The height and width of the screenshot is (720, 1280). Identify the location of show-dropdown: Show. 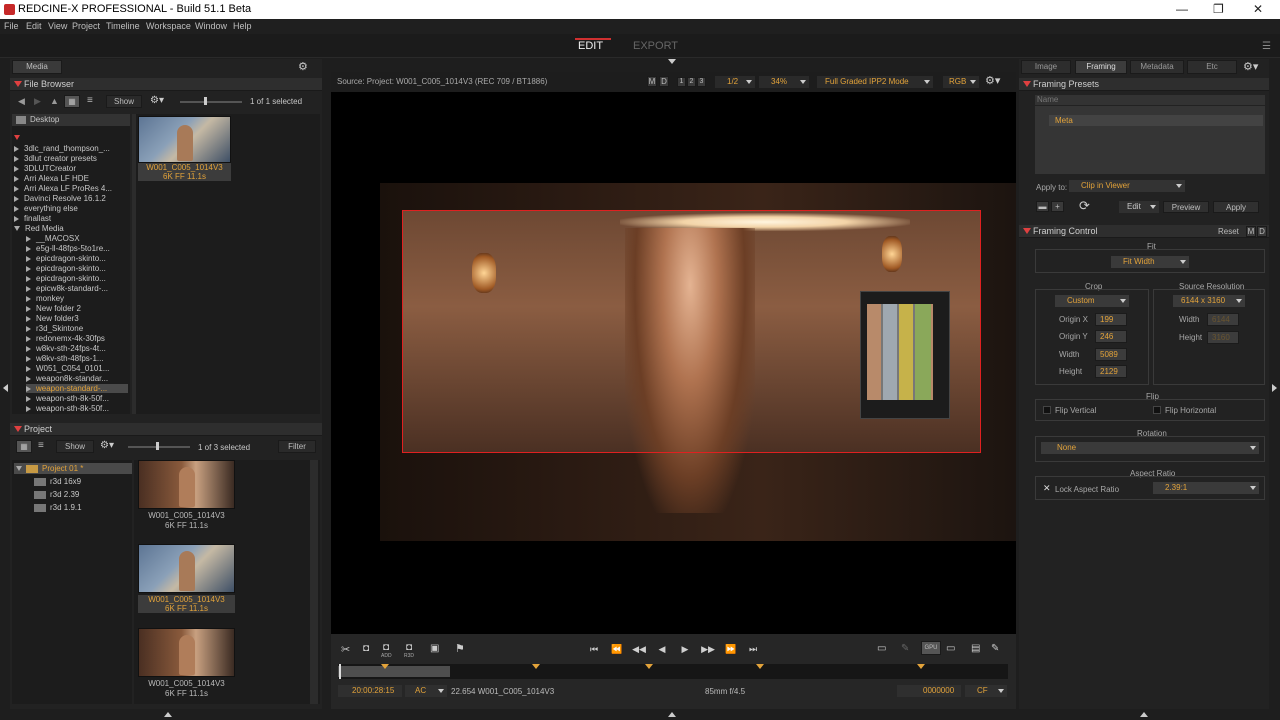
(124, 101).